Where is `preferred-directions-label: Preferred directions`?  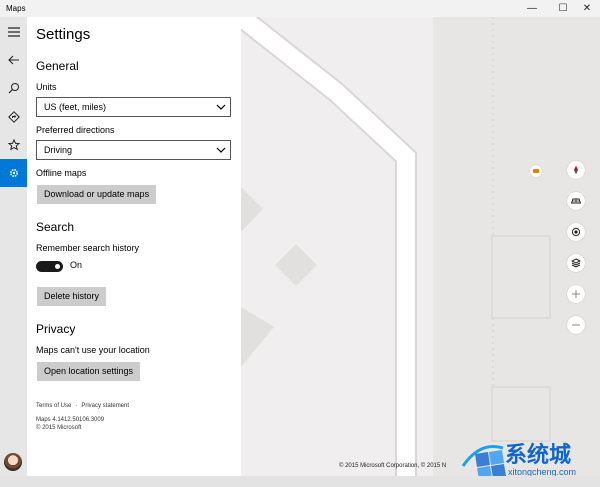
preferred-directions-label: Preferred directions is located at coordinates (75, 130).